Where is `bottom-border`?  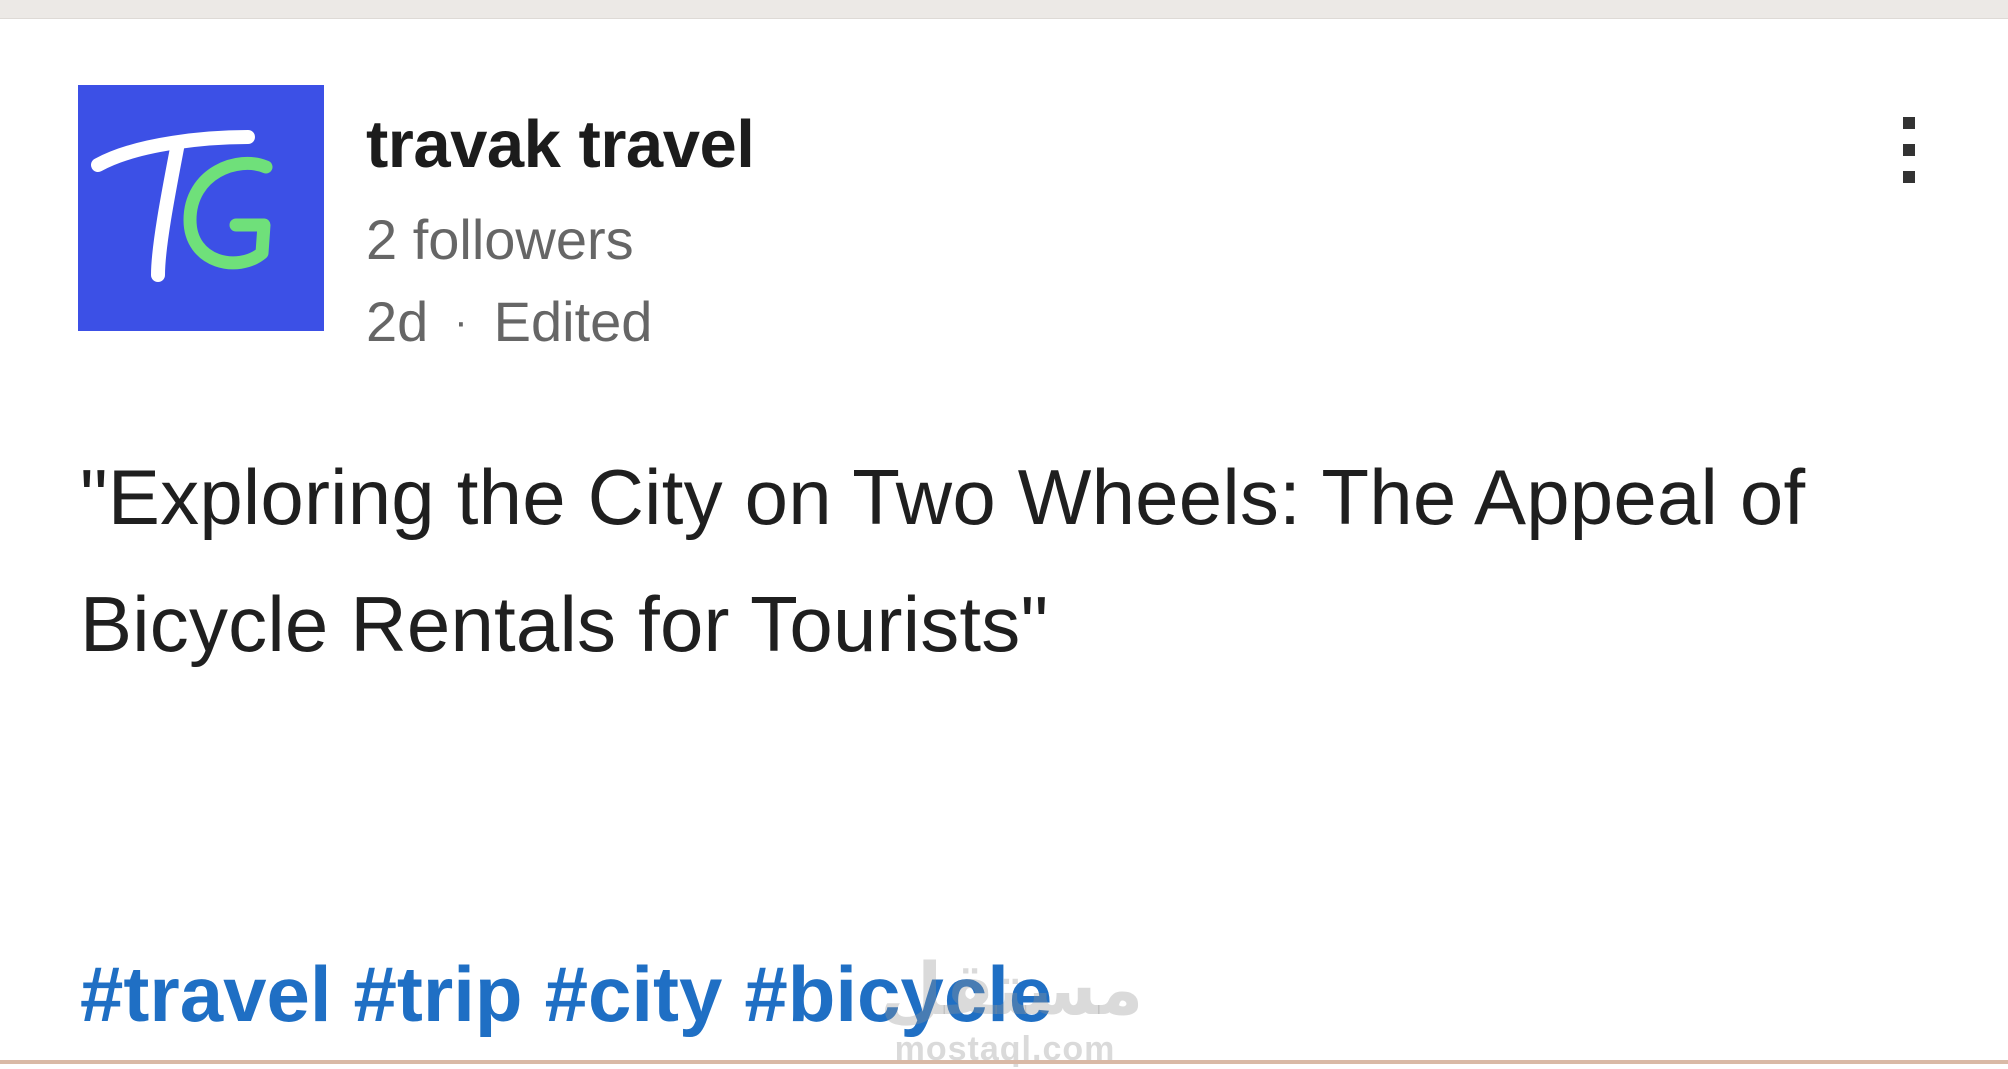 bottom-border is located at coordinates (1004, 1062).